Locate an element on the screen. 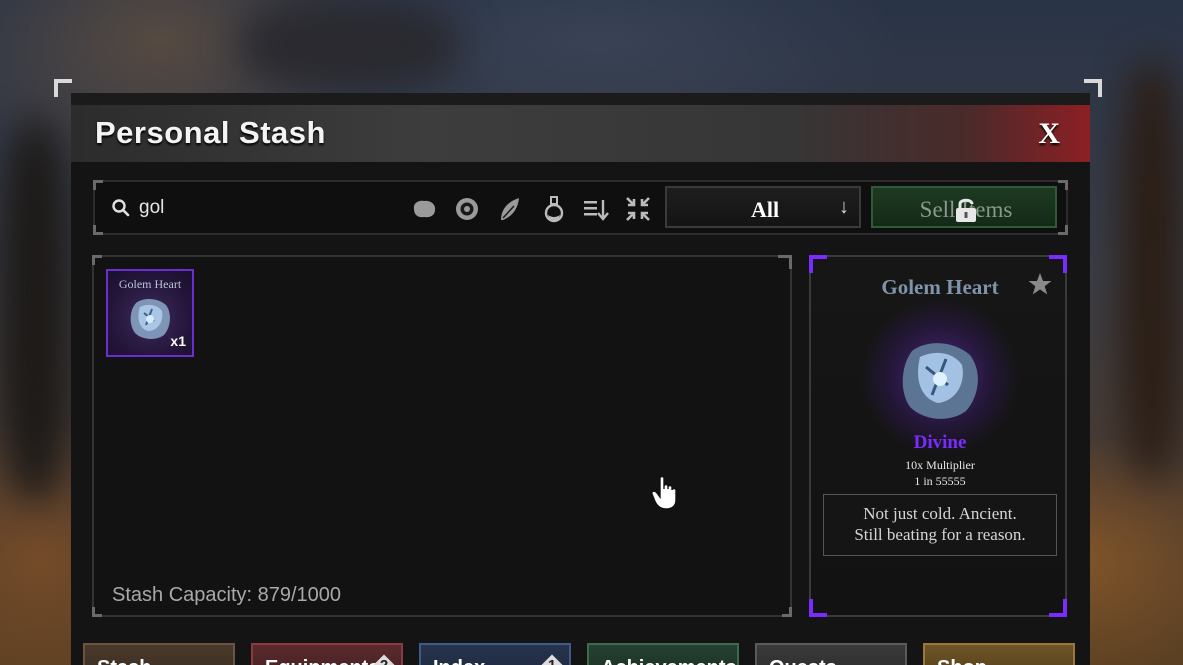  sort-icon is located at coordinates (596, 209).